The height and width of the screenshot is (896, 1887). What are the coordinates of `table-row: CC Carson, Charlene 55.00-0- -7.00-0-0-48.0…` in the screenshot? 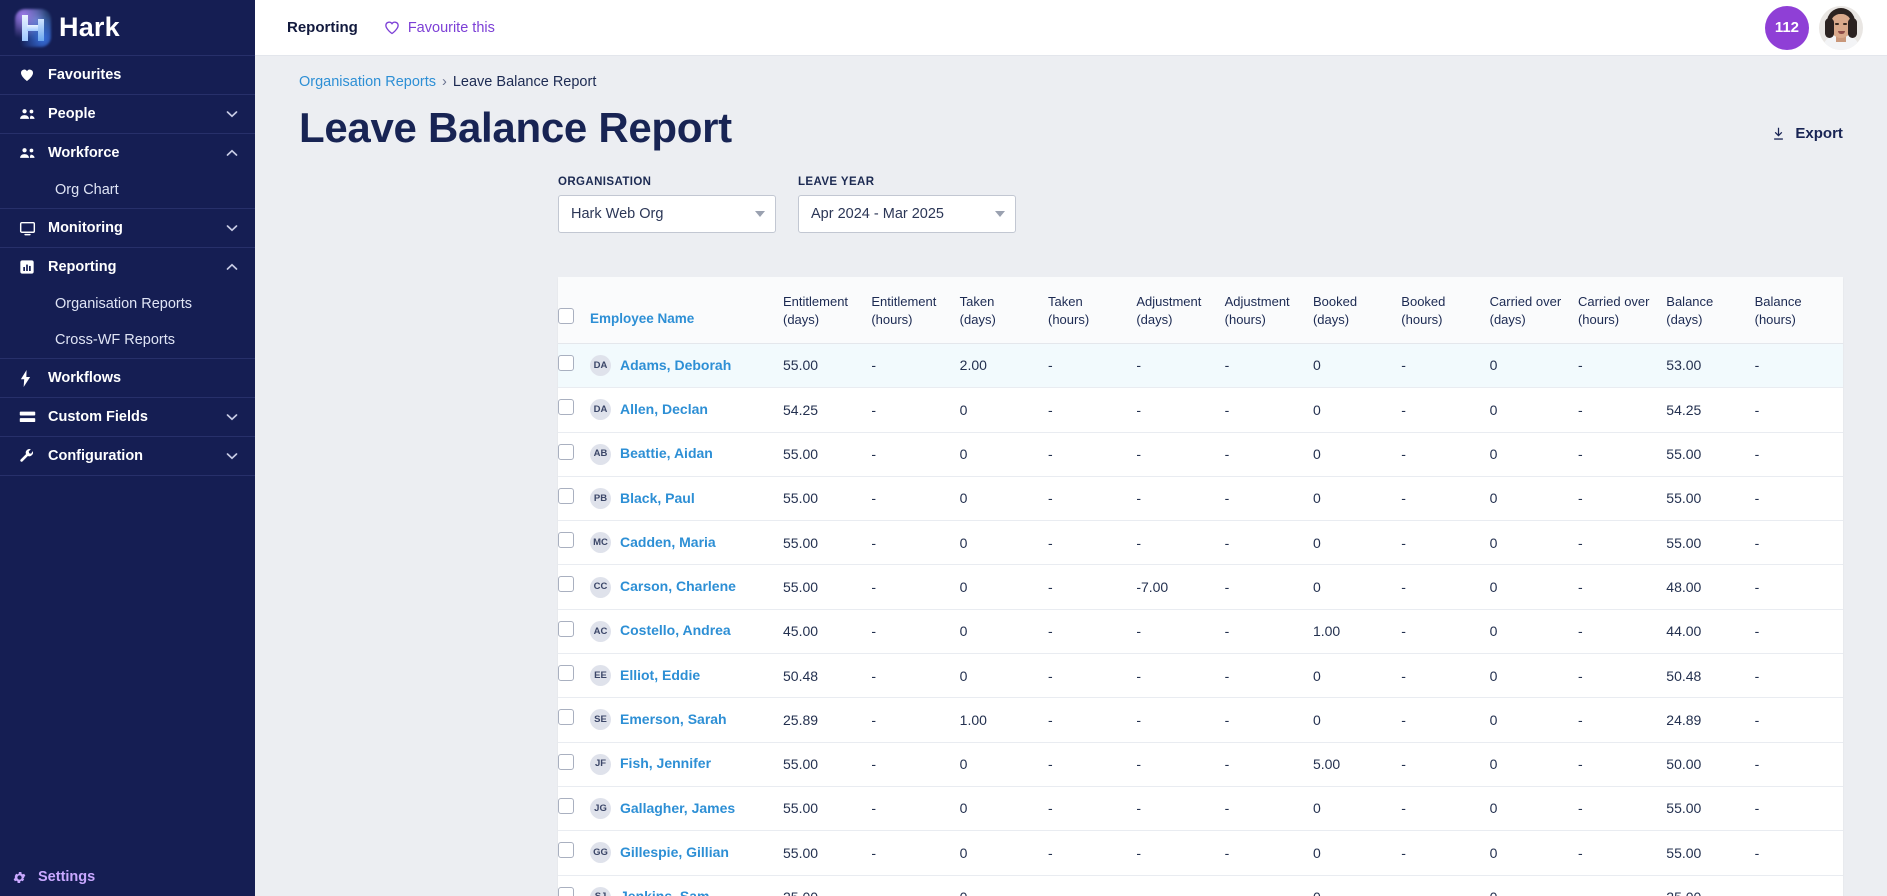 It's located at (1200, 587).